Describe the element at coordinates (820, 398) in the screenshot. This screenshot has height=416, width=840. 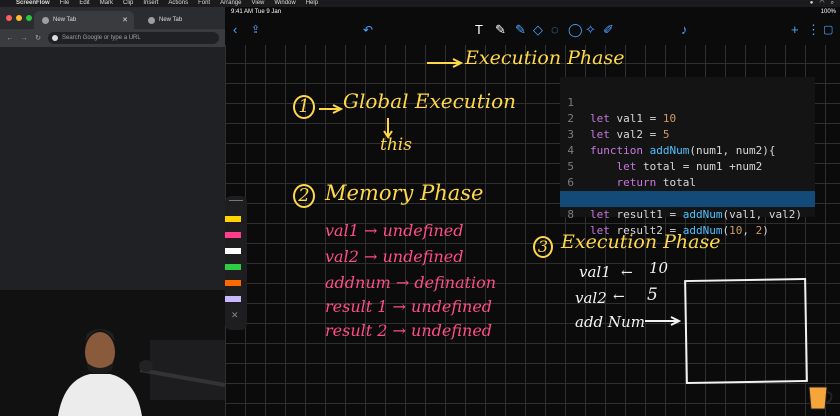
I see `coffee-logo-icon` at that location.